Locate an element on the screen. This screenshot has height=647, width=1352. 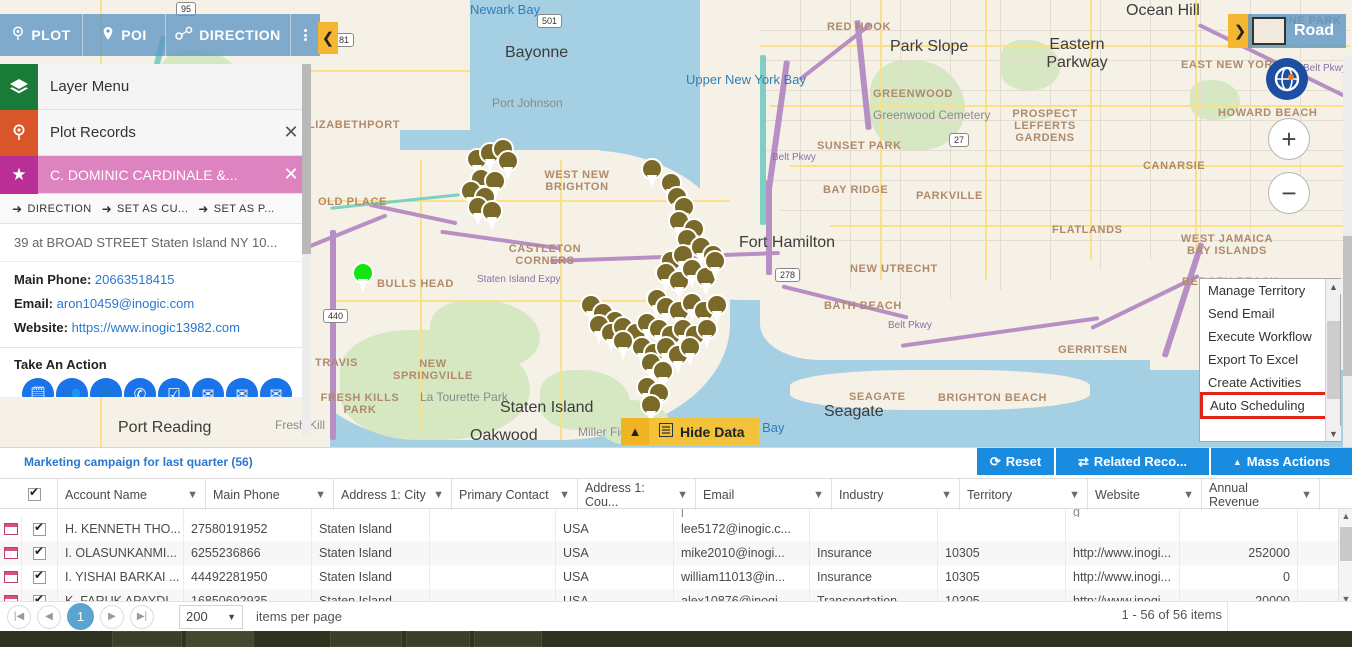
triangle-down-icon: ▼ is located at coordinates (1333, 433).